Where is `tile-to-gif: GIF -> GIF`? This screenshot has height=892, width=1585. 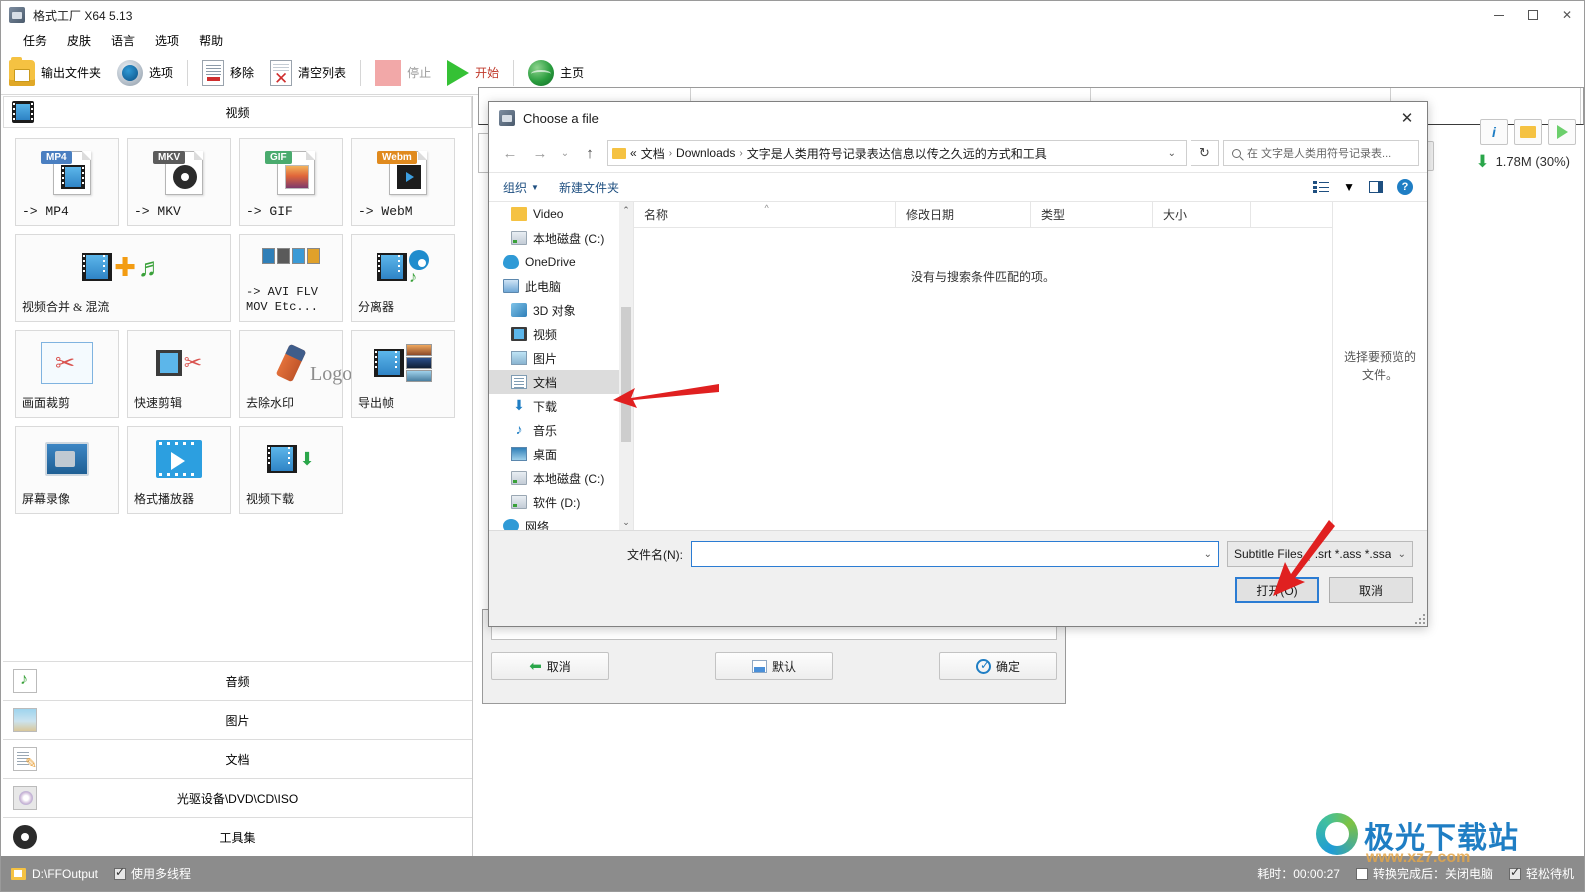
tile-to-gif: GIF -> GIF is located at coordinates (291, 182).